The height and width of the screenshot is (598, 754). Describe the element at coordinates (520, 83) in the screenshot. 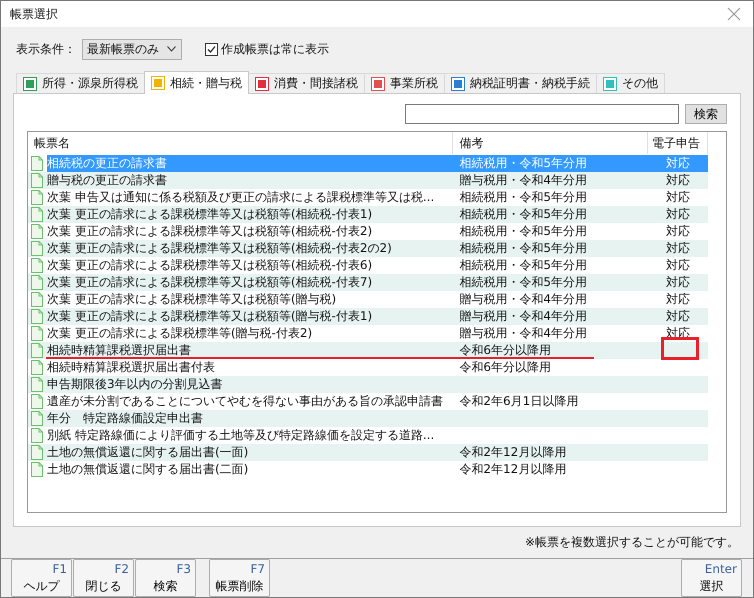

I see `tab: 納税証明書・納税手続` at that location.